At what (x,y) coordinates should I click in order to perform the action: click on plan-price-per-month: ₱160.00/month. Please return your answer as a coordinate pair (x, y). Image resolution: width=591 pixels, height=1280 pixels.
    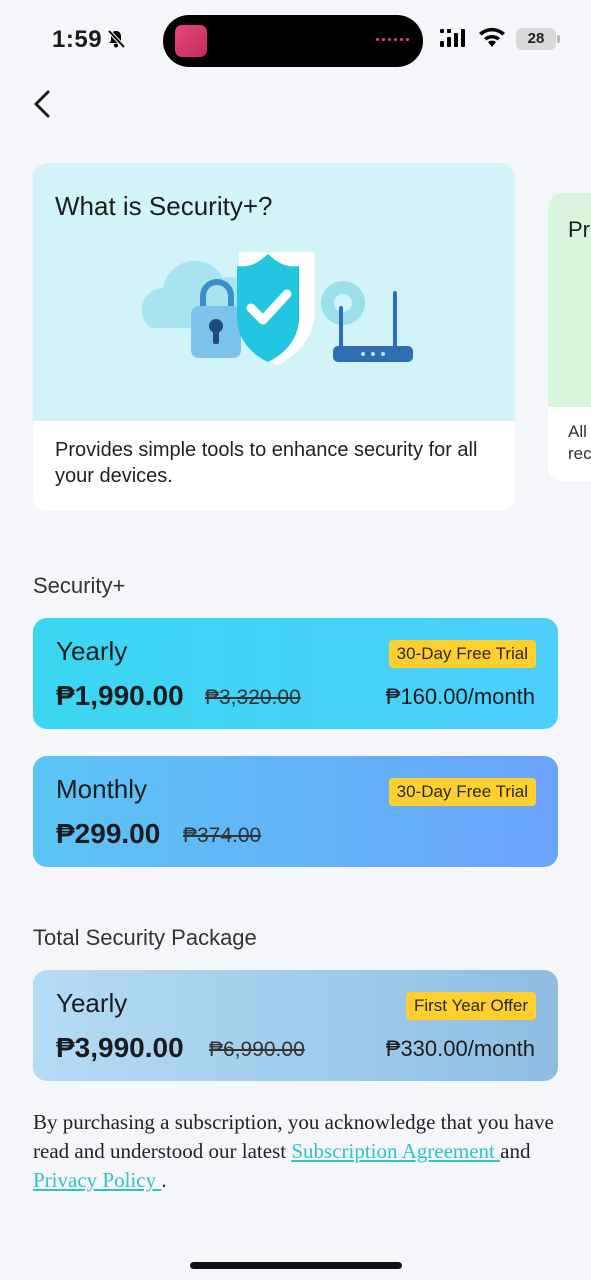
    Looking at the image, I should click on (460, 696).